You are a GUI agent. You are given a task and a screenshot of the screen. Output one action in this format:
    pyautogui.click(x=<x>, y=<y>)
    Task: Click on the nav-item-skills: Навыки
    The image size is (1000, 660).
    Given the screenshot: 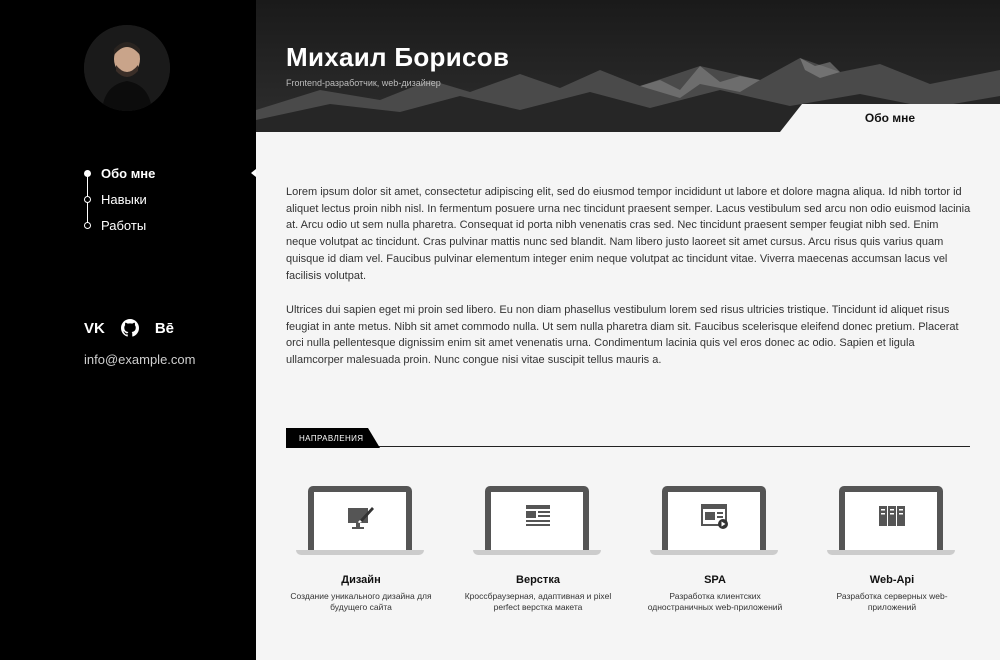 What is the action you would take?
    pyautogui.click(x=170, y=199)
    